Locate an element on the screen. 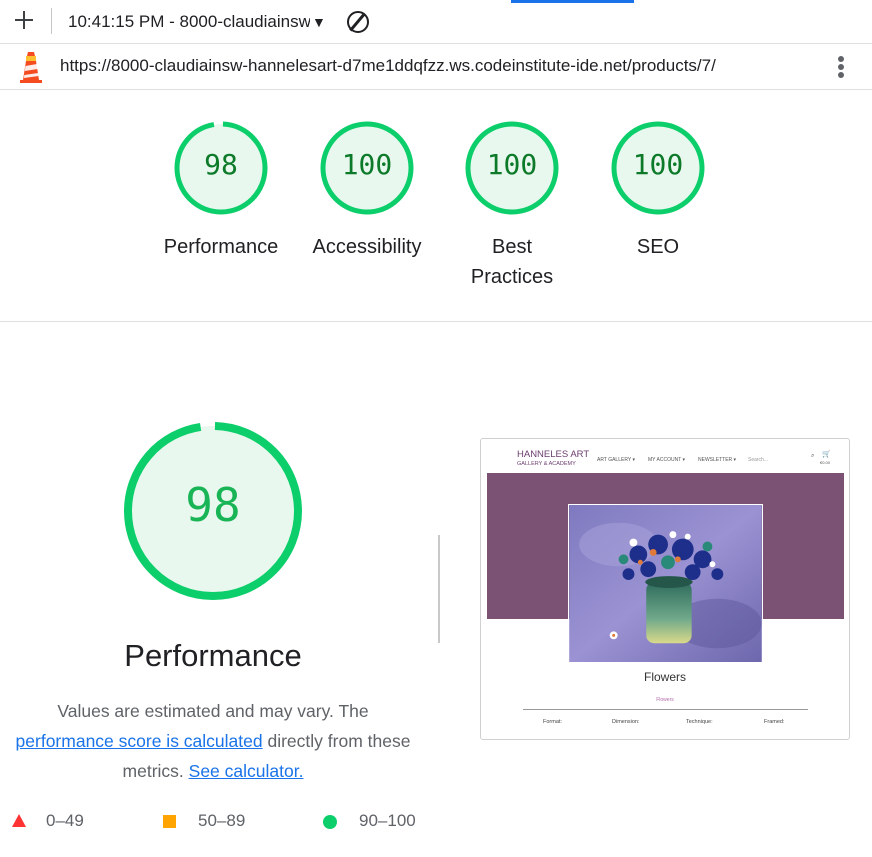  desc-text: Values are estimated and may vary. The is located at coordinates (213, 711).